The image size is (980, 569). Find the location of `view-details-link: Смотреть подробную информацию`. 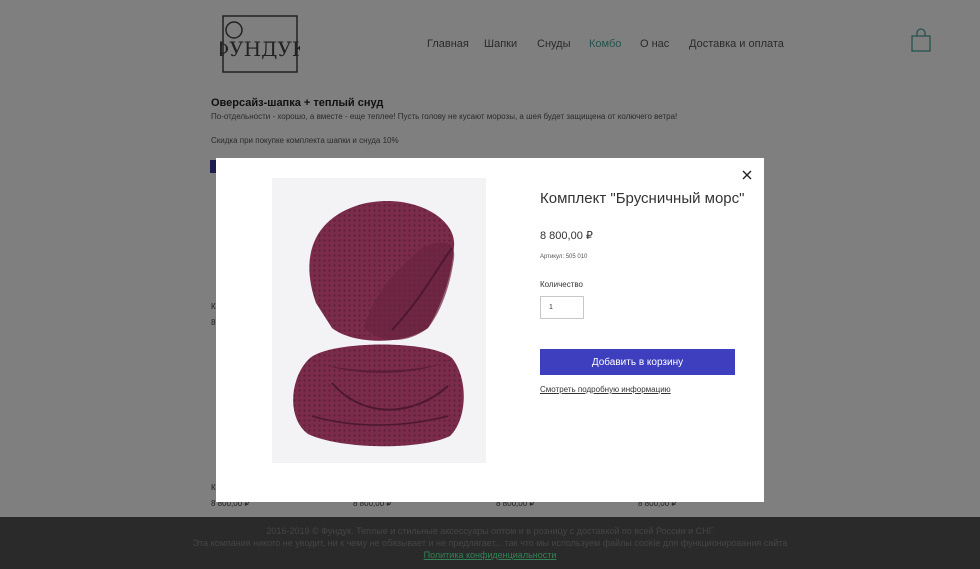

view-details-link: Смотреть подробную информацию is located at coordinates (605, 389).